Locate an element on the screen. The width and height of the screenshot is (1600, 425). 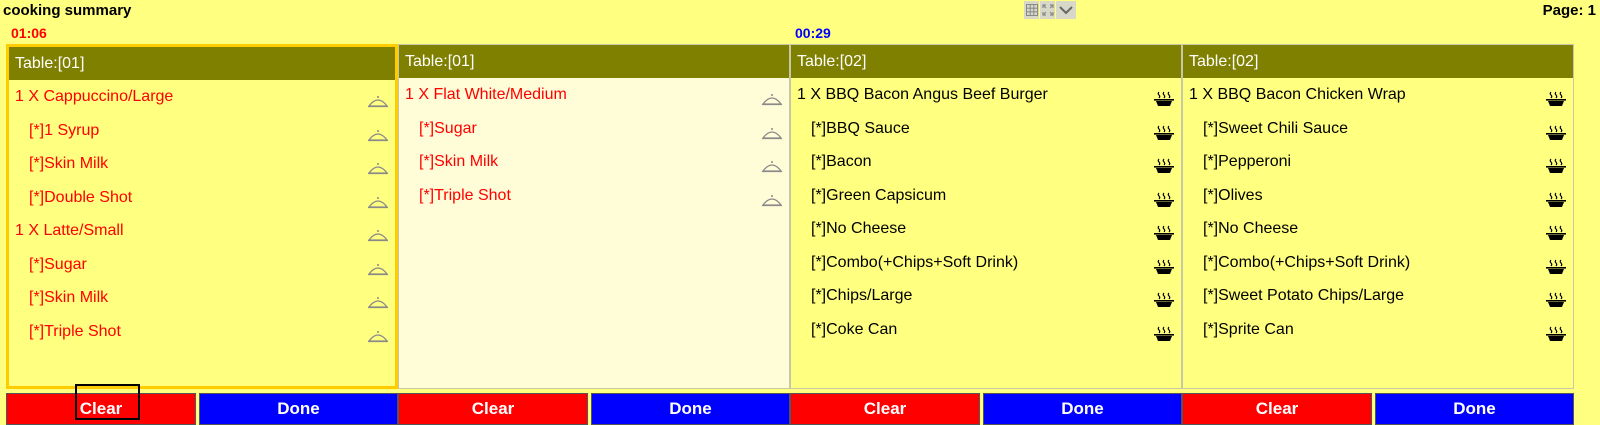
item-label: 1 X Flat White/Medium is located at coordinates (486, 94).